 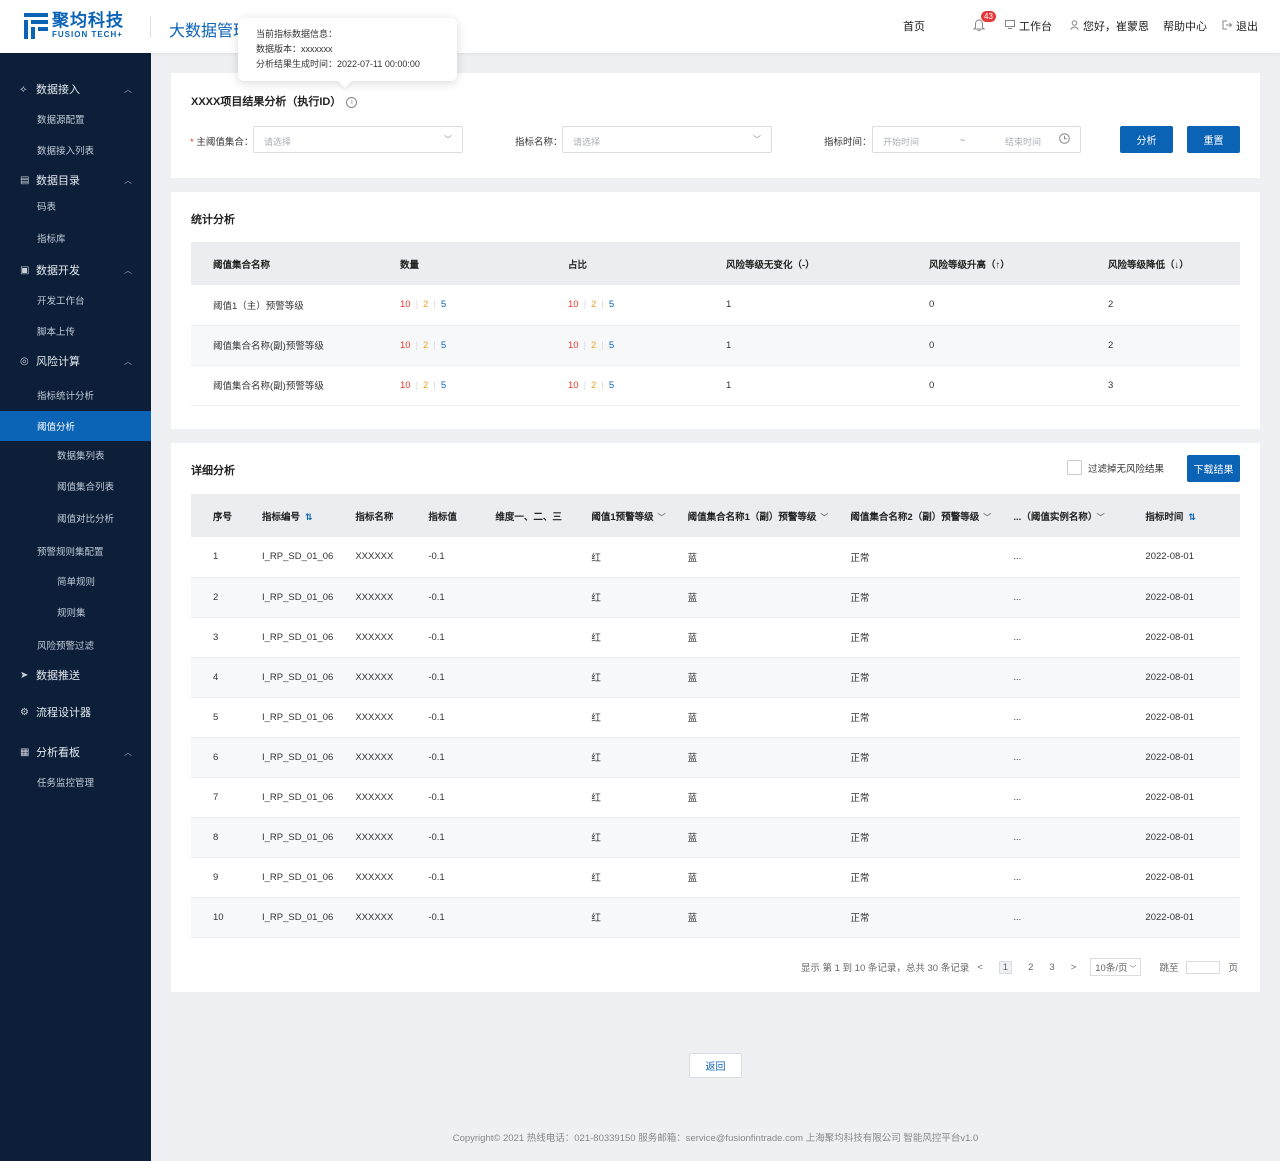 What do you see at coordinates (370, 837) in the screenshot?
I see `cell-metric-name: XXXXXX` at bounding box center [370, 837].